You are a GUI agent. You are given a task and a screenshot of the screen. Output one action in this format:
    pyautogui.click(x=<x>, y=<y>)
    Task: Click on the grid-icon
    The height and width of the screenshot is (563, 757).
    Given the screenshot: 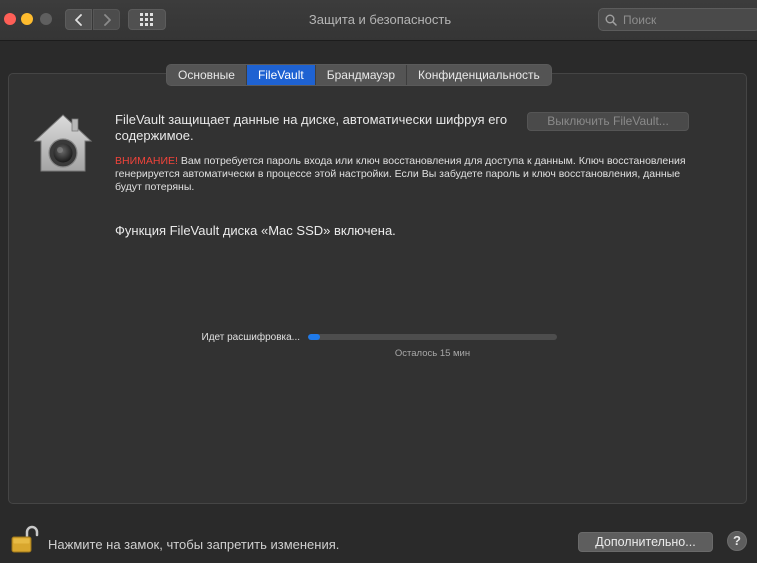 What is the action you would take?
    pyautogui.click(x=146, y=19)
    